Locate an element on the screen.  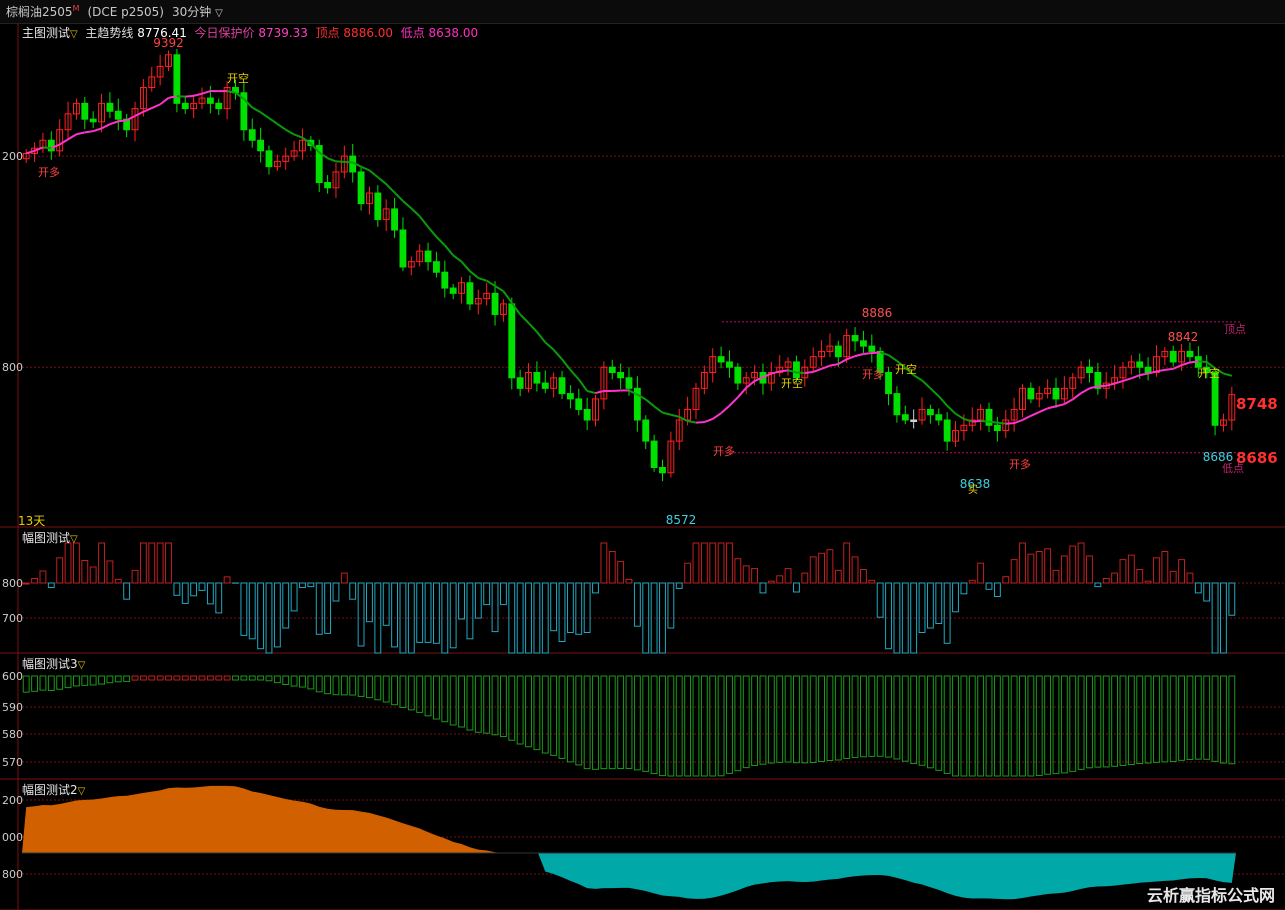
main-panel-title: 主图测试 is located at coordinates (46, 33).